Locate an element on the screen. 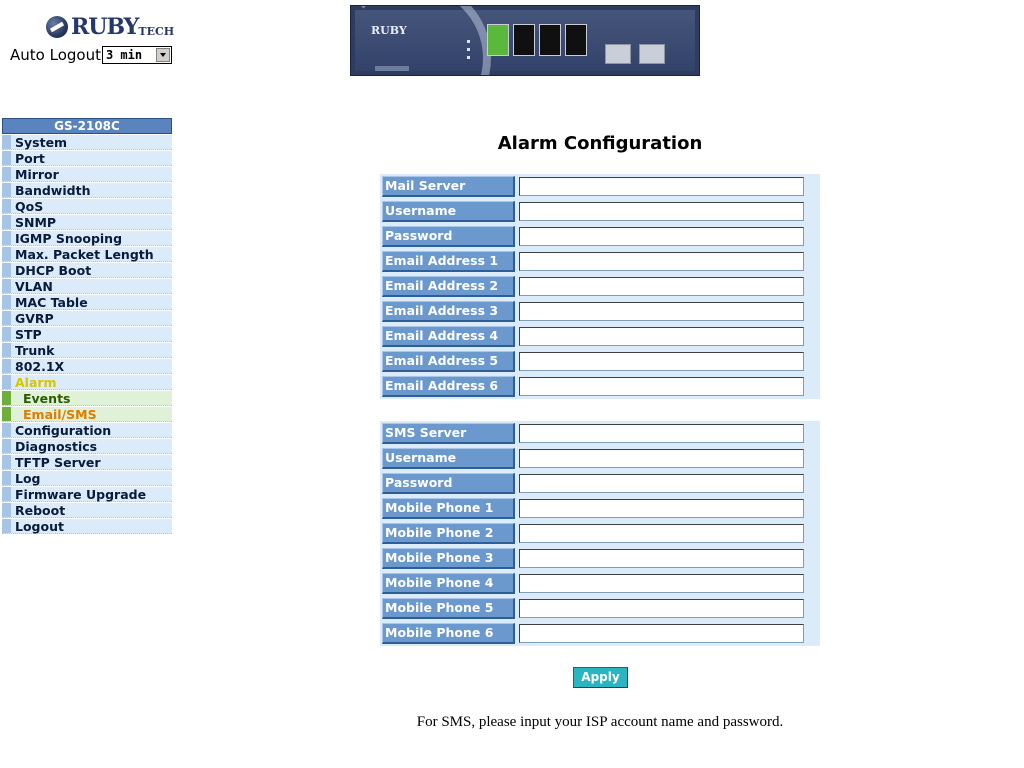 The width and height of the screenshot is (1024, 768). form-row-mobile-phone-5: Mobile Phone 5 is located at coordinates (600, 608).